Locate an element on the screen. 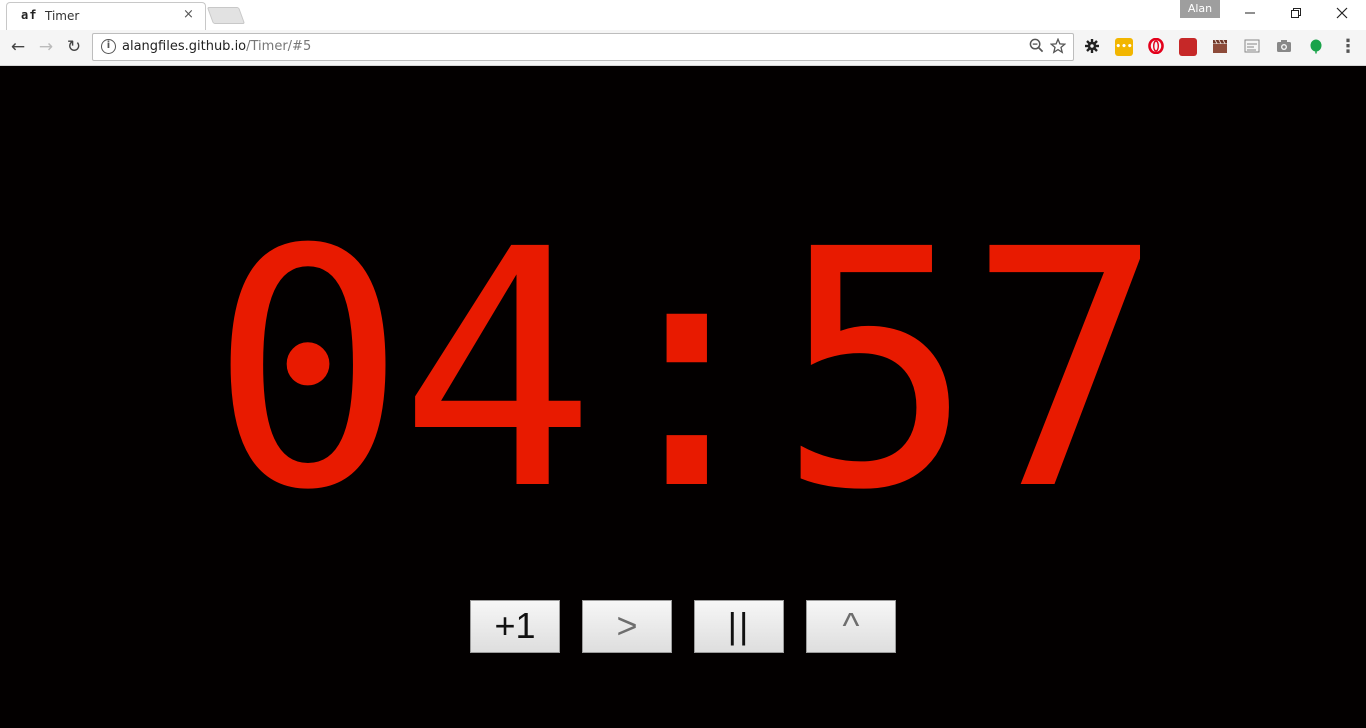 The height and width of the screenshot is (728, 1366). timer-controls: +1 > || ^ is located at coordinates (685, 627).